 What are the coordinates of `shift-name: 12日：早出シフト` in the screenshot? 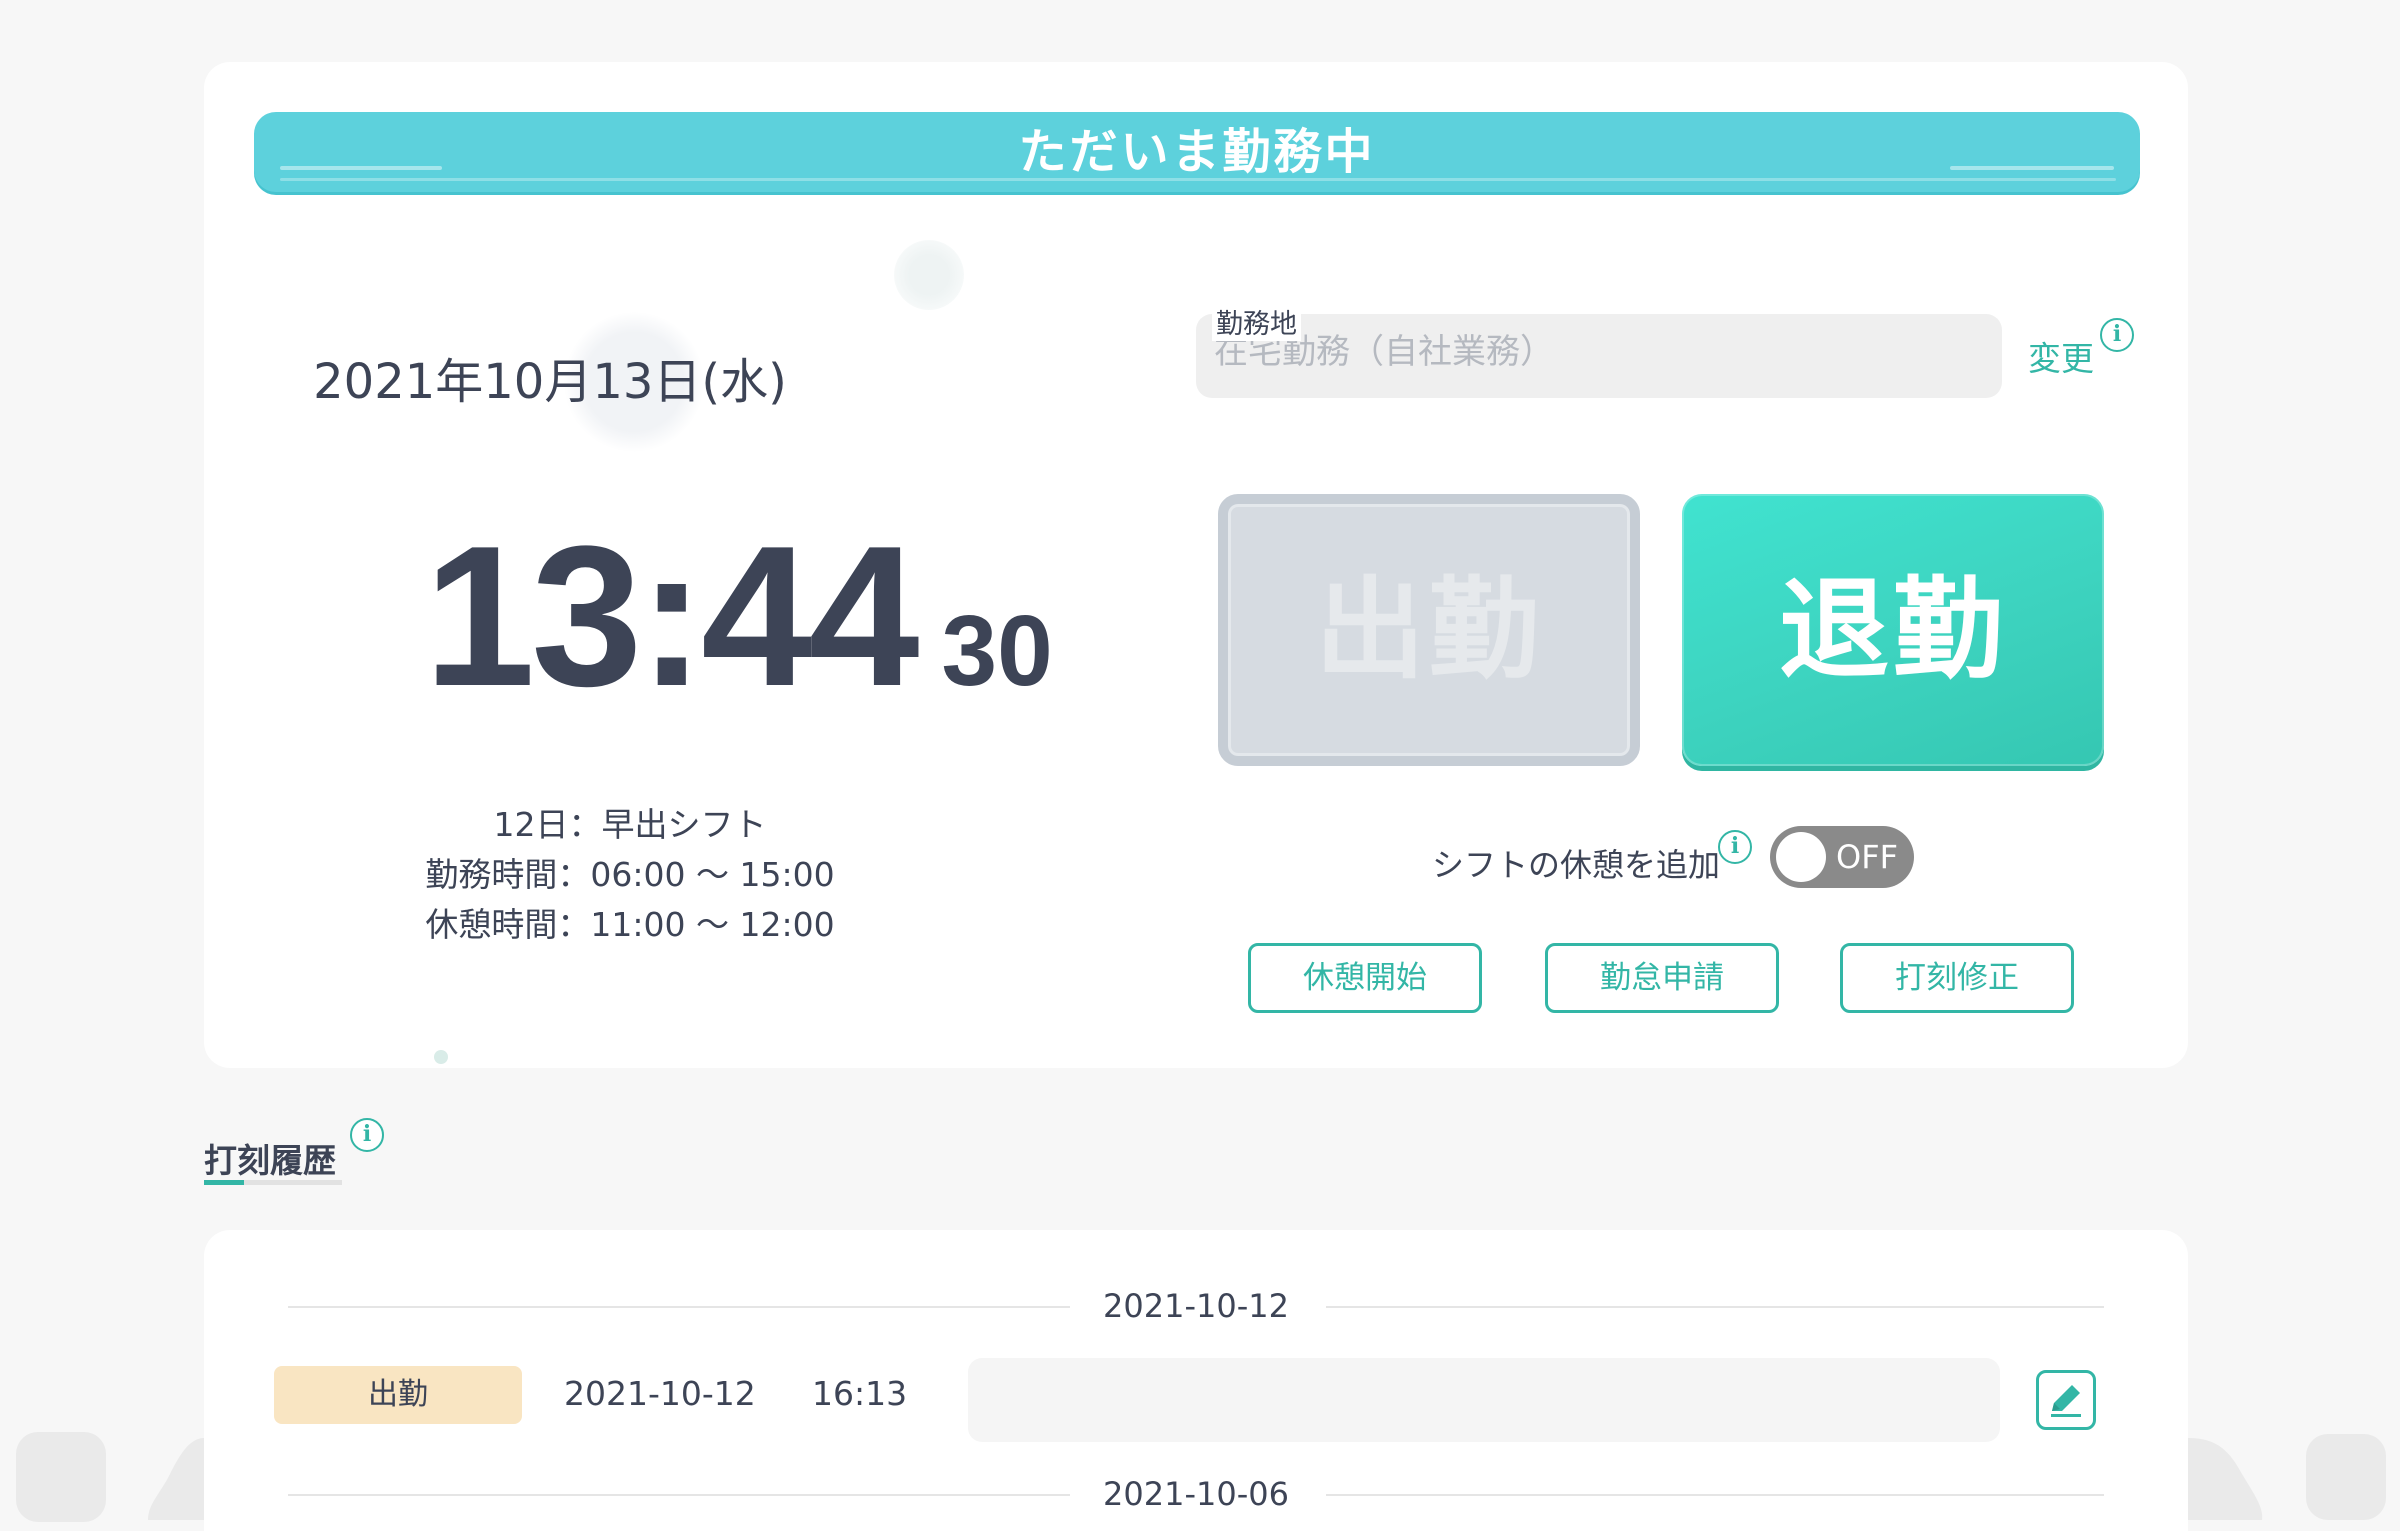 It's located at (630, 824).